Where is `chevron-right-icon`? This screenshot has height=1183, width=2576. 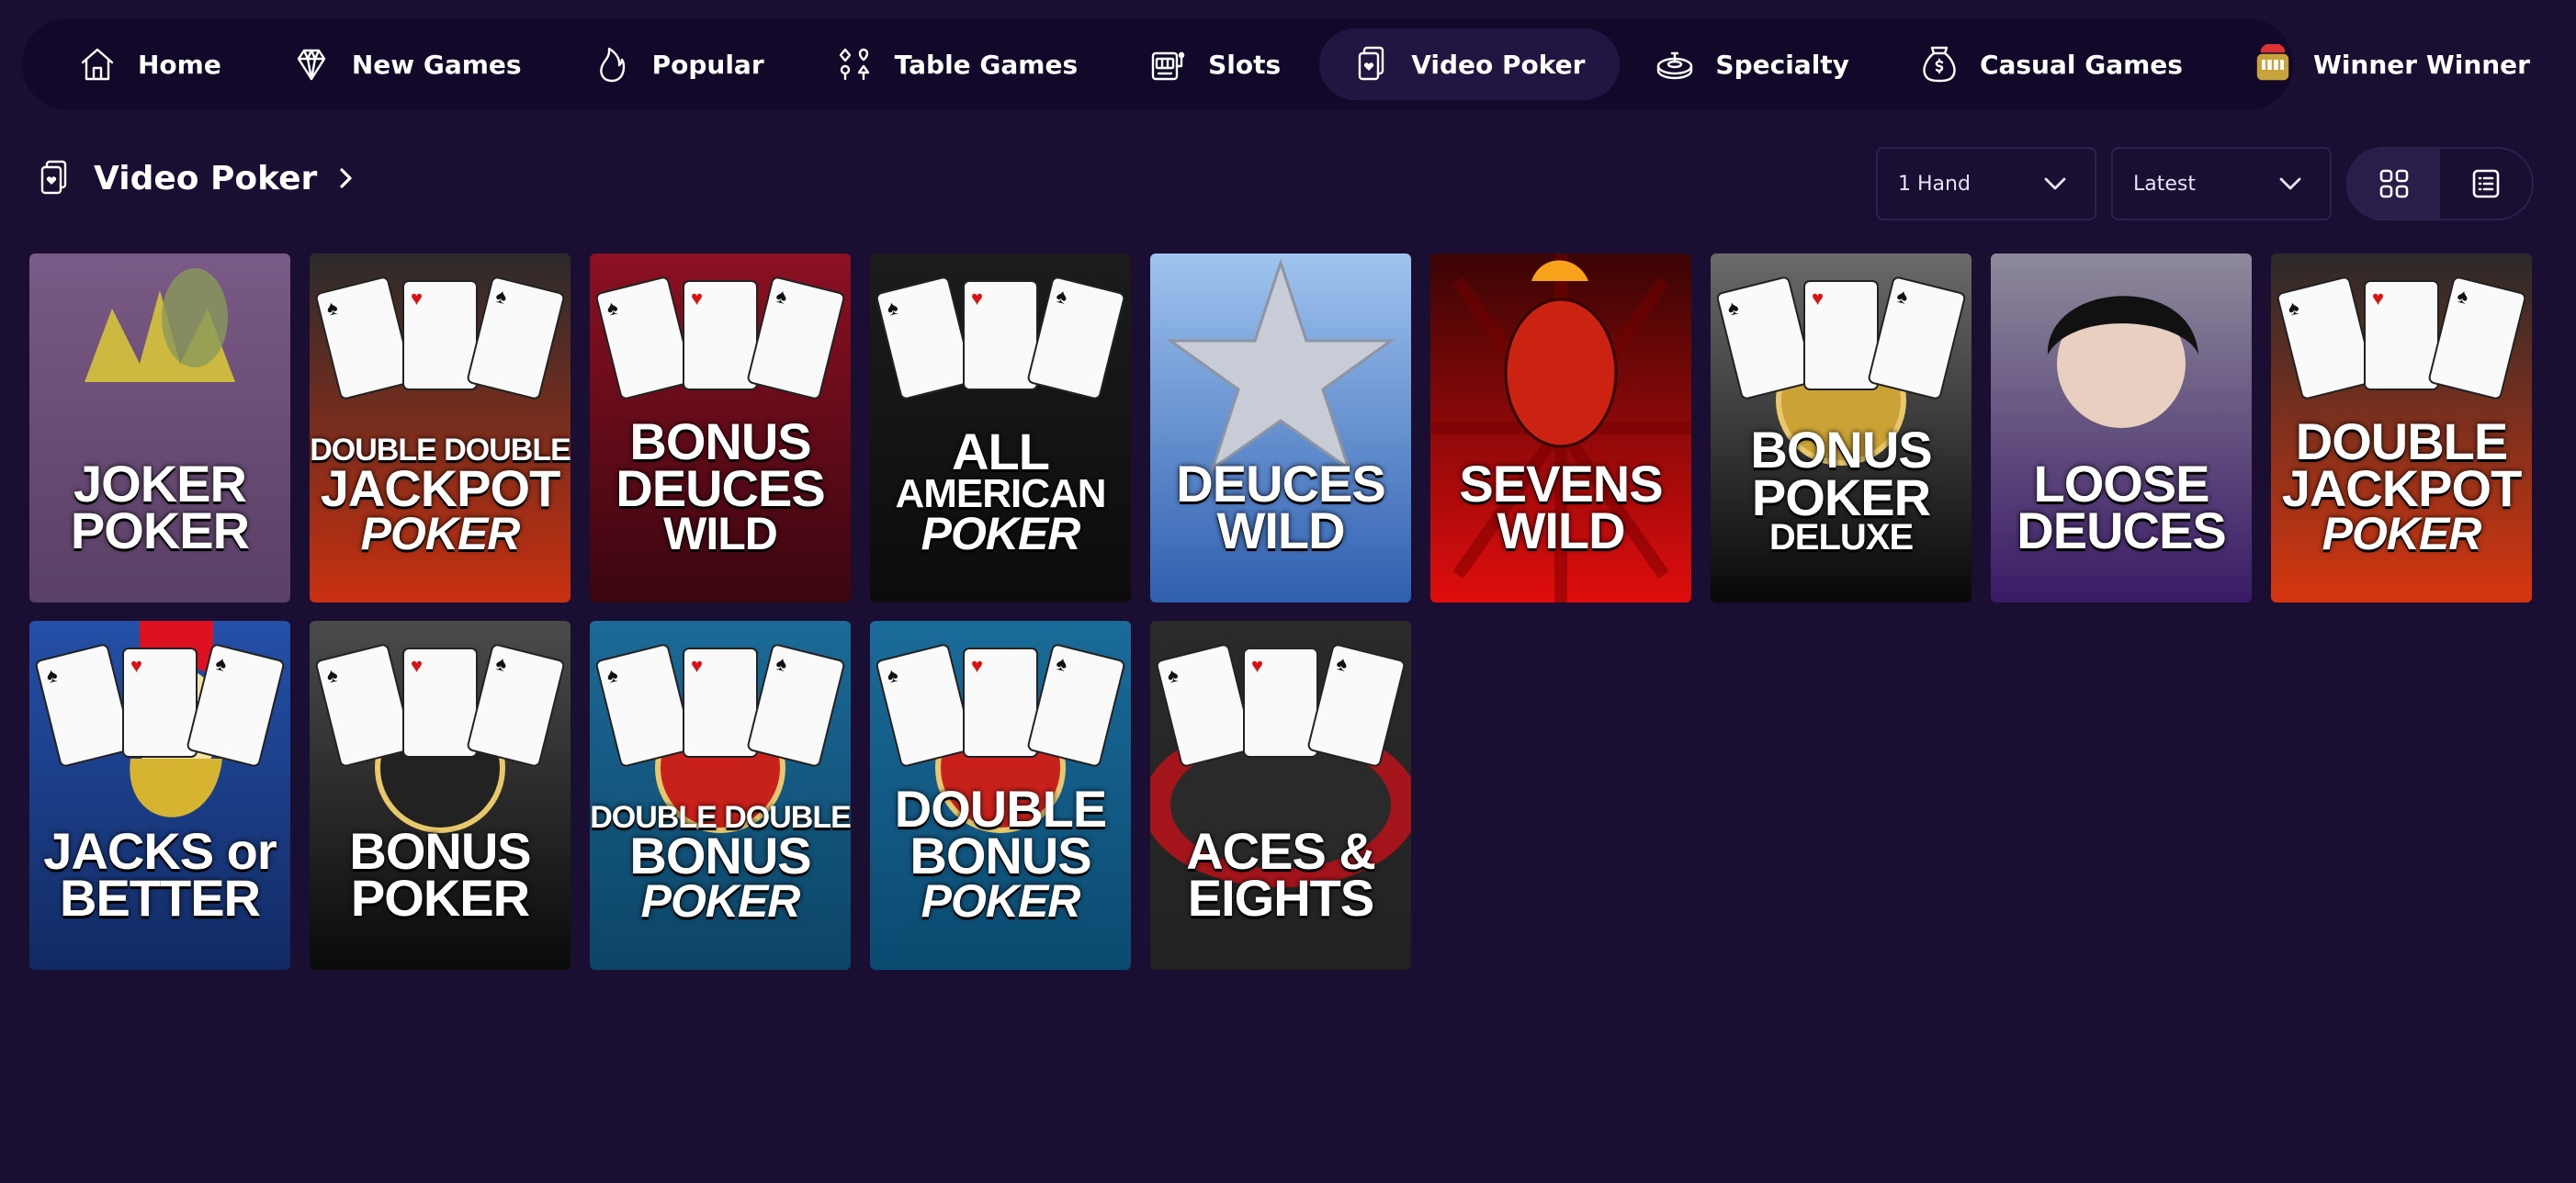
chevron-right-icon is located at coordinates (345, 178).